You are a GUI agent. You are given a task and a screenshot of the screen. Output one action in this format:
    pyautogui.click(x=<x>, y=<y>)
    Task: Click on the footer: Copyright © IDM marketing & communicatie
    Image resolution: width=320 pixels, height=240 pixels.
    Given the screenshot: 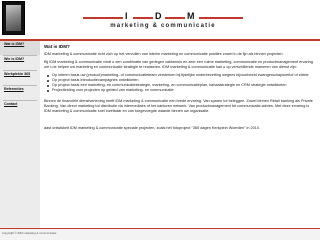 What is the action you would take?
    pyautogui.click(x=160, y=234)
    